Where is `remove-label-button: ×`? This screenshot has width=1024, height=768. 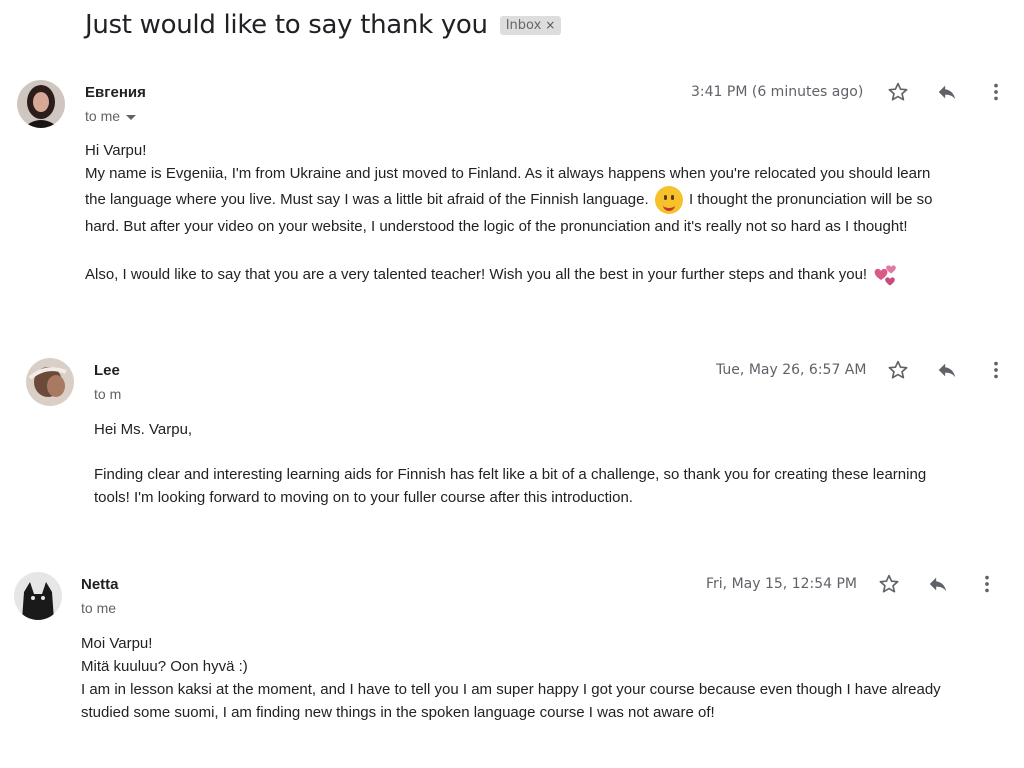
remove-label-button: × is located at coordinates (550, 25).